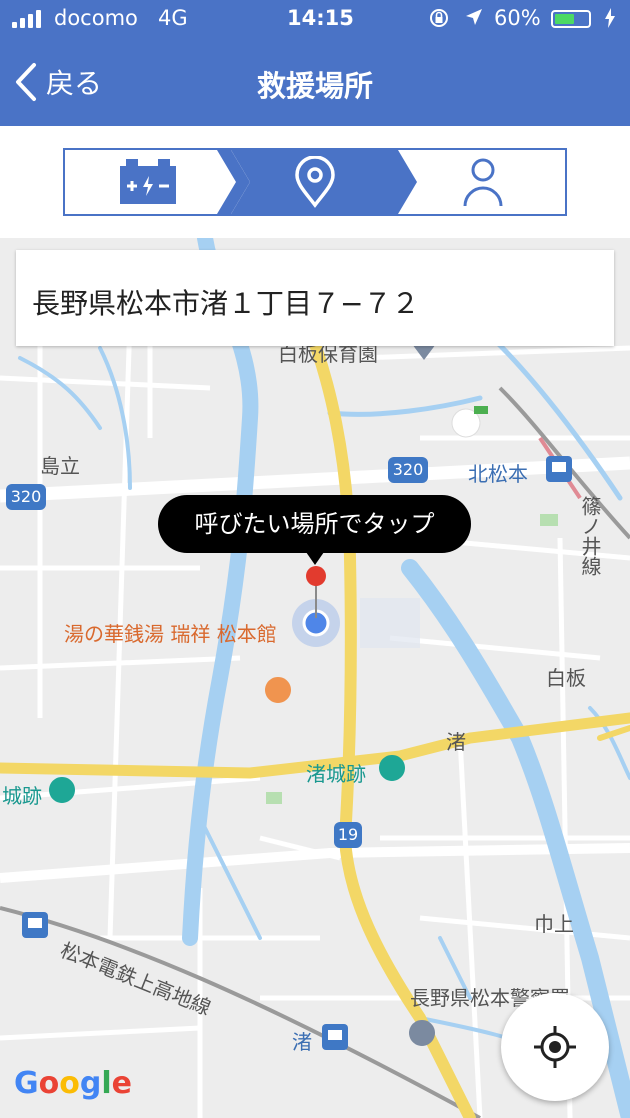 Image resolution: width=630 pixels, height=1118 pixels. What do you see at coordinates (26, 497) in the screenshot?
I see `route-320-shield-left: 320` at bounding box center [26, 497].